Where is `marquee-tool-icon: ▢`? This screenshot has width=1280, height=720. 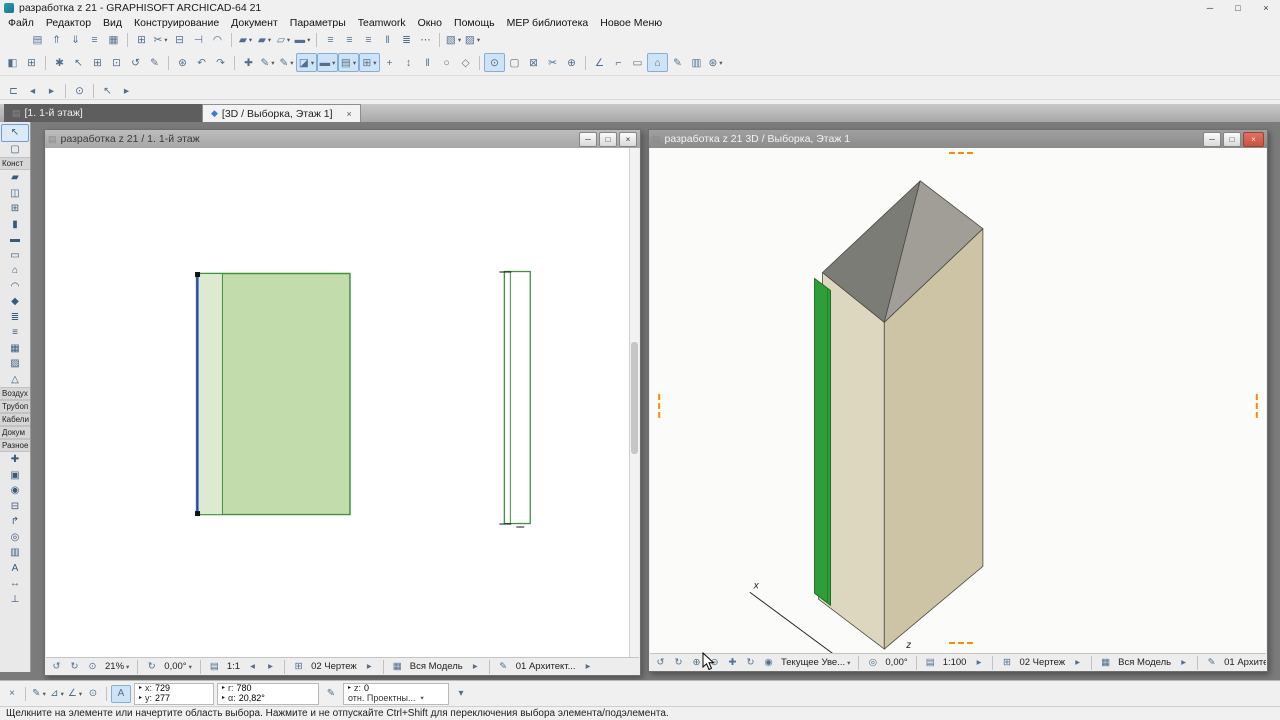
marquee-tool-icon: ▢ is located at coordinates (15, 150).